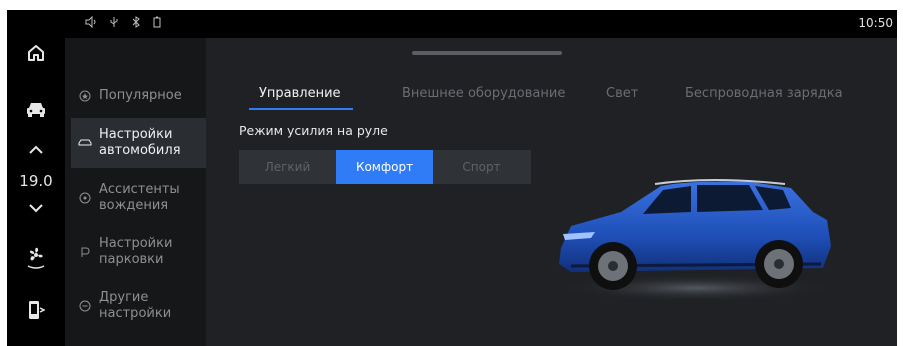  I want to click on star-icon, so click(85, 96).